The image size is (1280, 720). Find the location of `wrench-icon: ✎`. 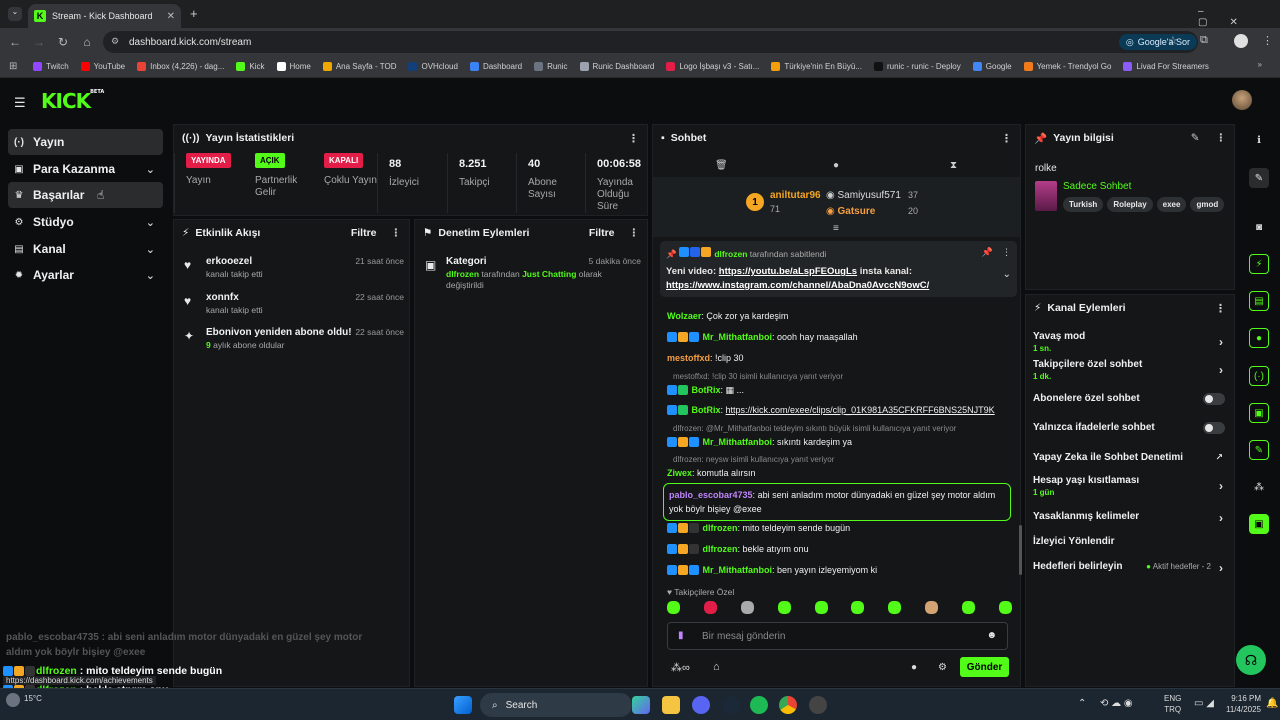

wrench-icon: ✎ is located at coordinates (1259, 450).